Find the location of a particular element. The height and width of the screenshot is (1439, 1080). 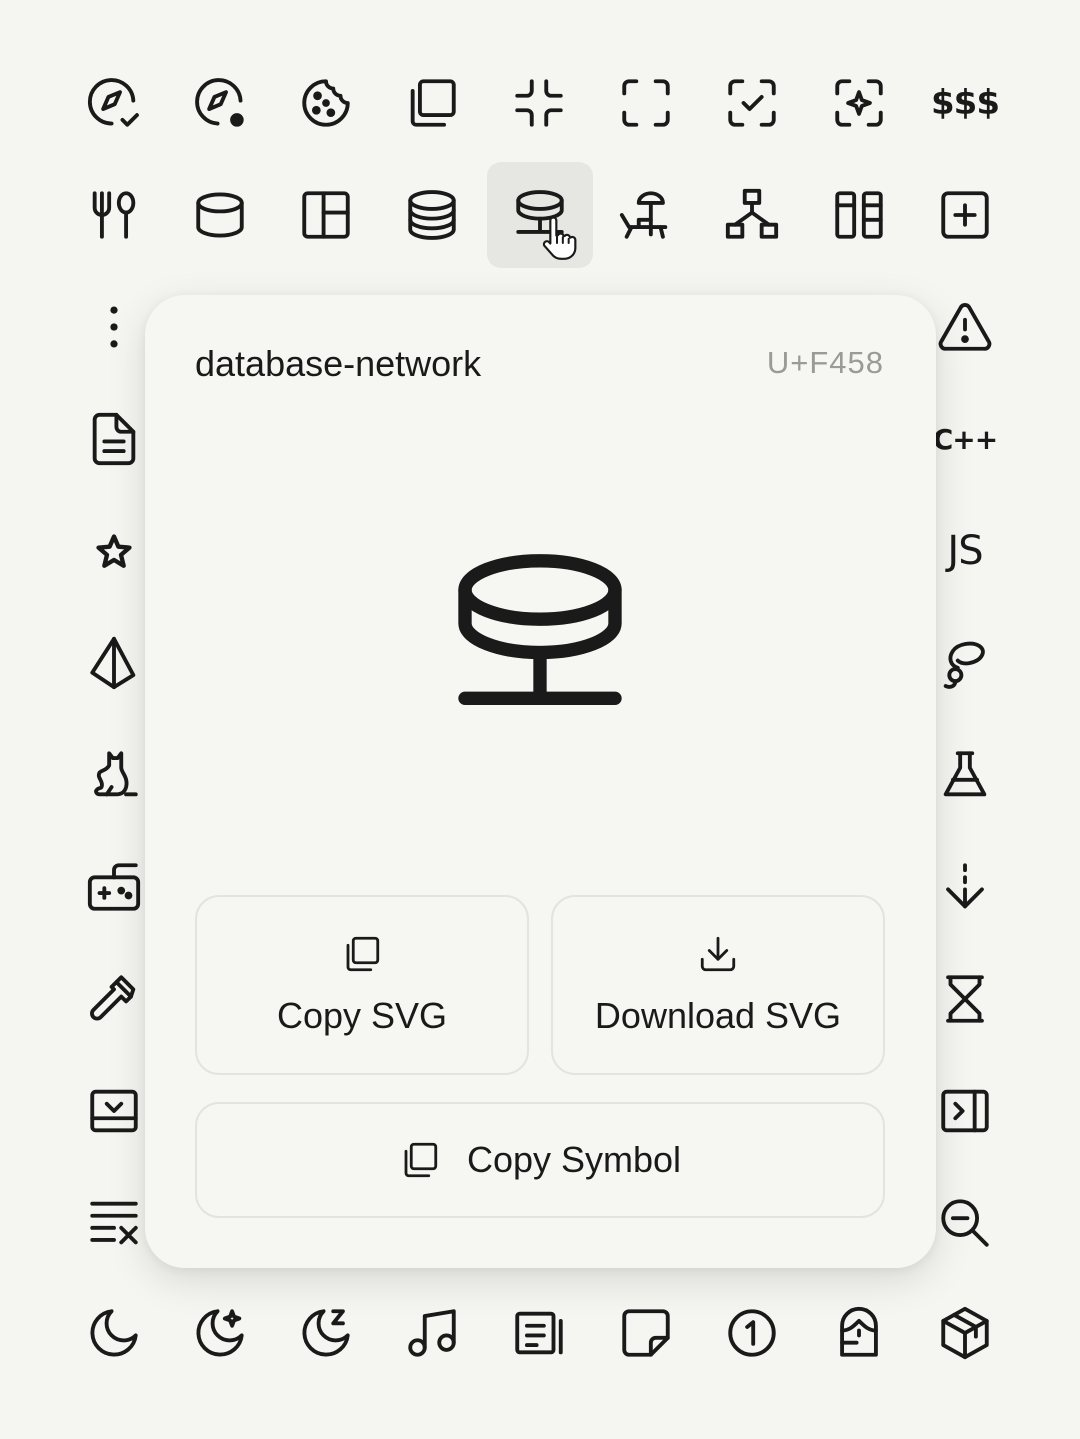

layout-icon is located at coordinates (326, 215).